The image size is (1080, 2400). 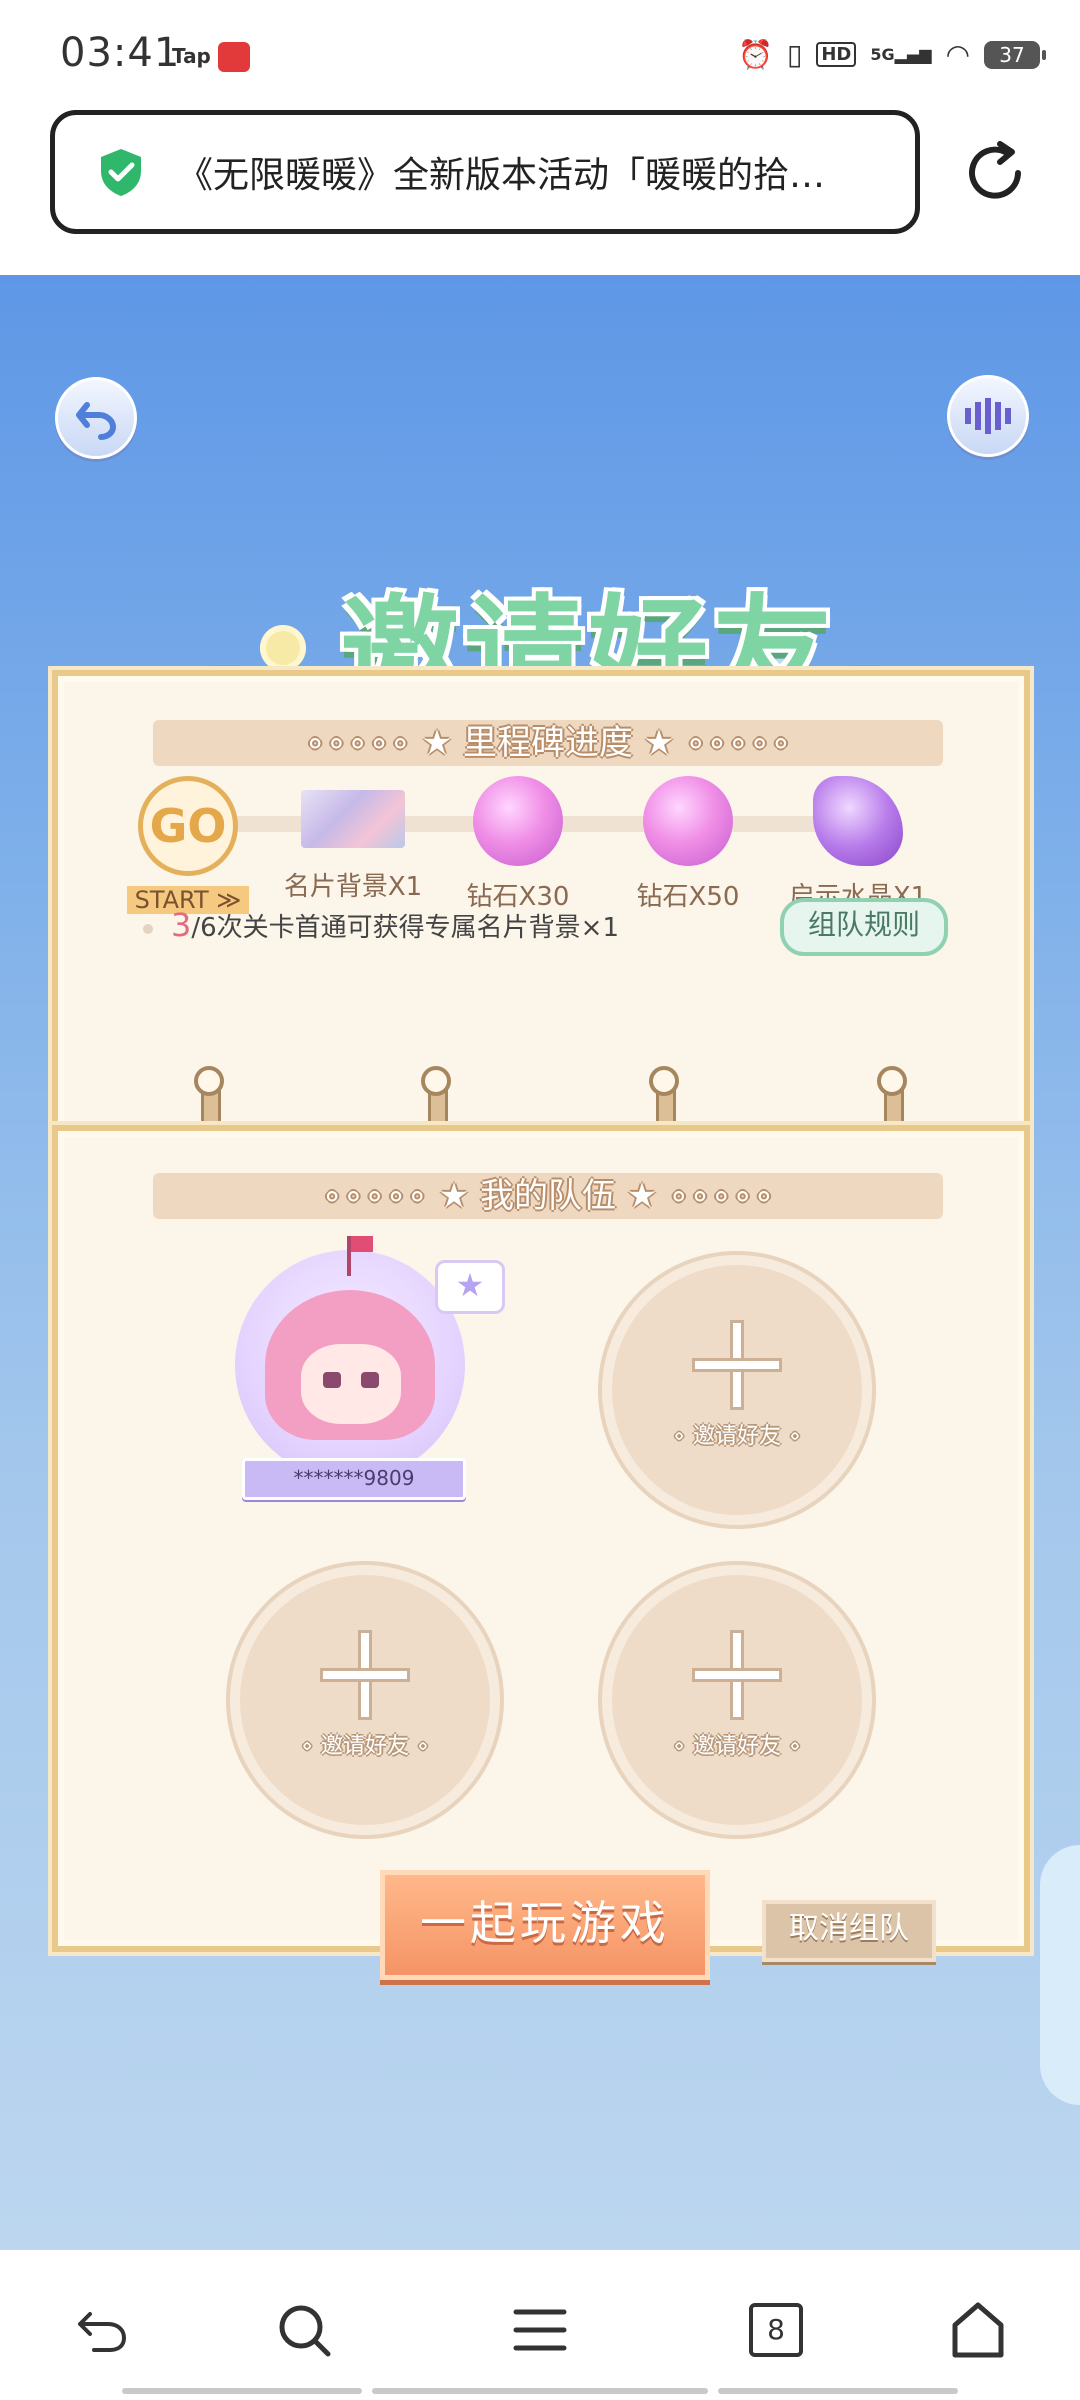 I want to click on network-label: 5G, so click(x=882, y=54).